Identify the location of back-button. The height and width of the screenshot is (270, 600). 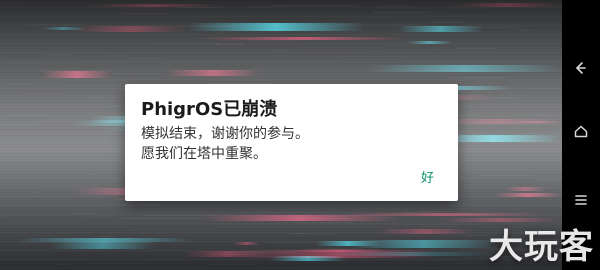
(581, 70).